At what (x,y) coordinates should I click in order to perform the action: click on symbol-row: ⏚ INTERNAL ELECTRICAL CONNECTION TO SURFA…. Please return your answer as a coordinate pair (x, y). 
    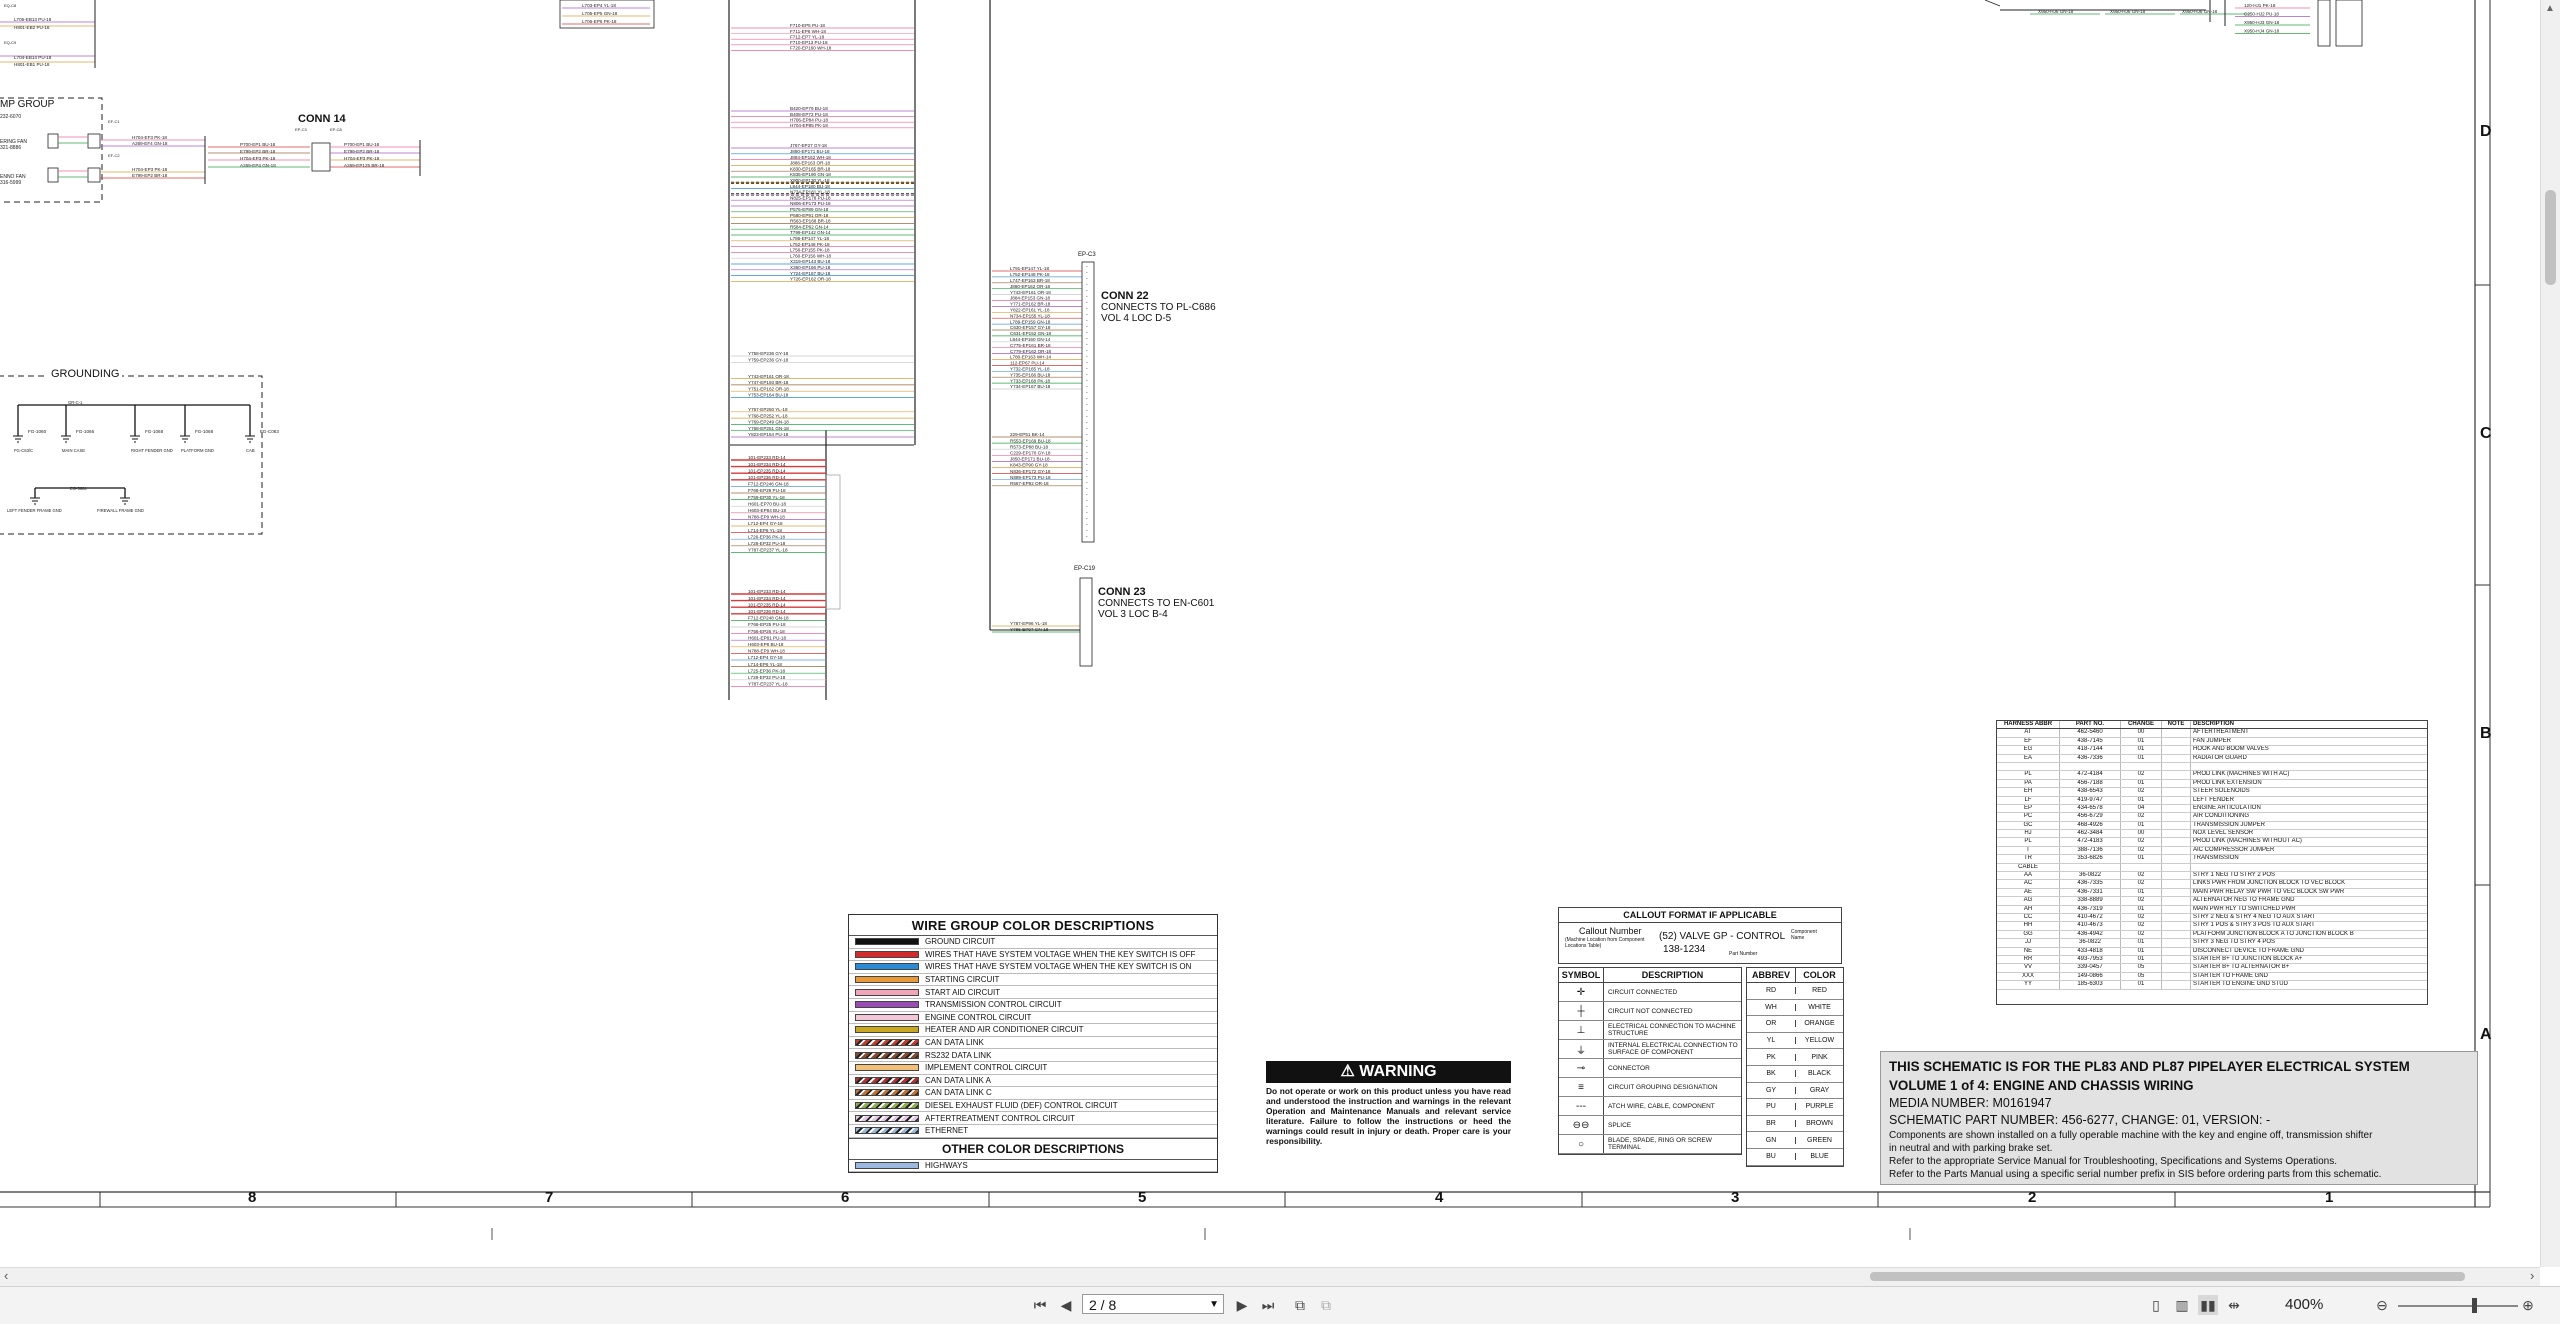
    Looking at the image, I should click on (1650, 1049).